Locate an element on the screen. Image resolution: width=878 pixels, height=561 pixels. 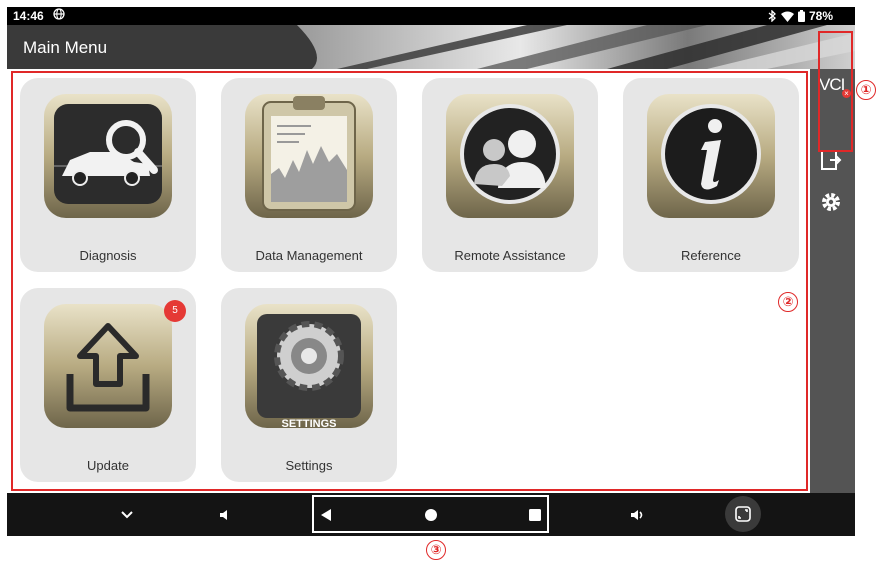
screenshot-icon is located at coordinates (743, 514).